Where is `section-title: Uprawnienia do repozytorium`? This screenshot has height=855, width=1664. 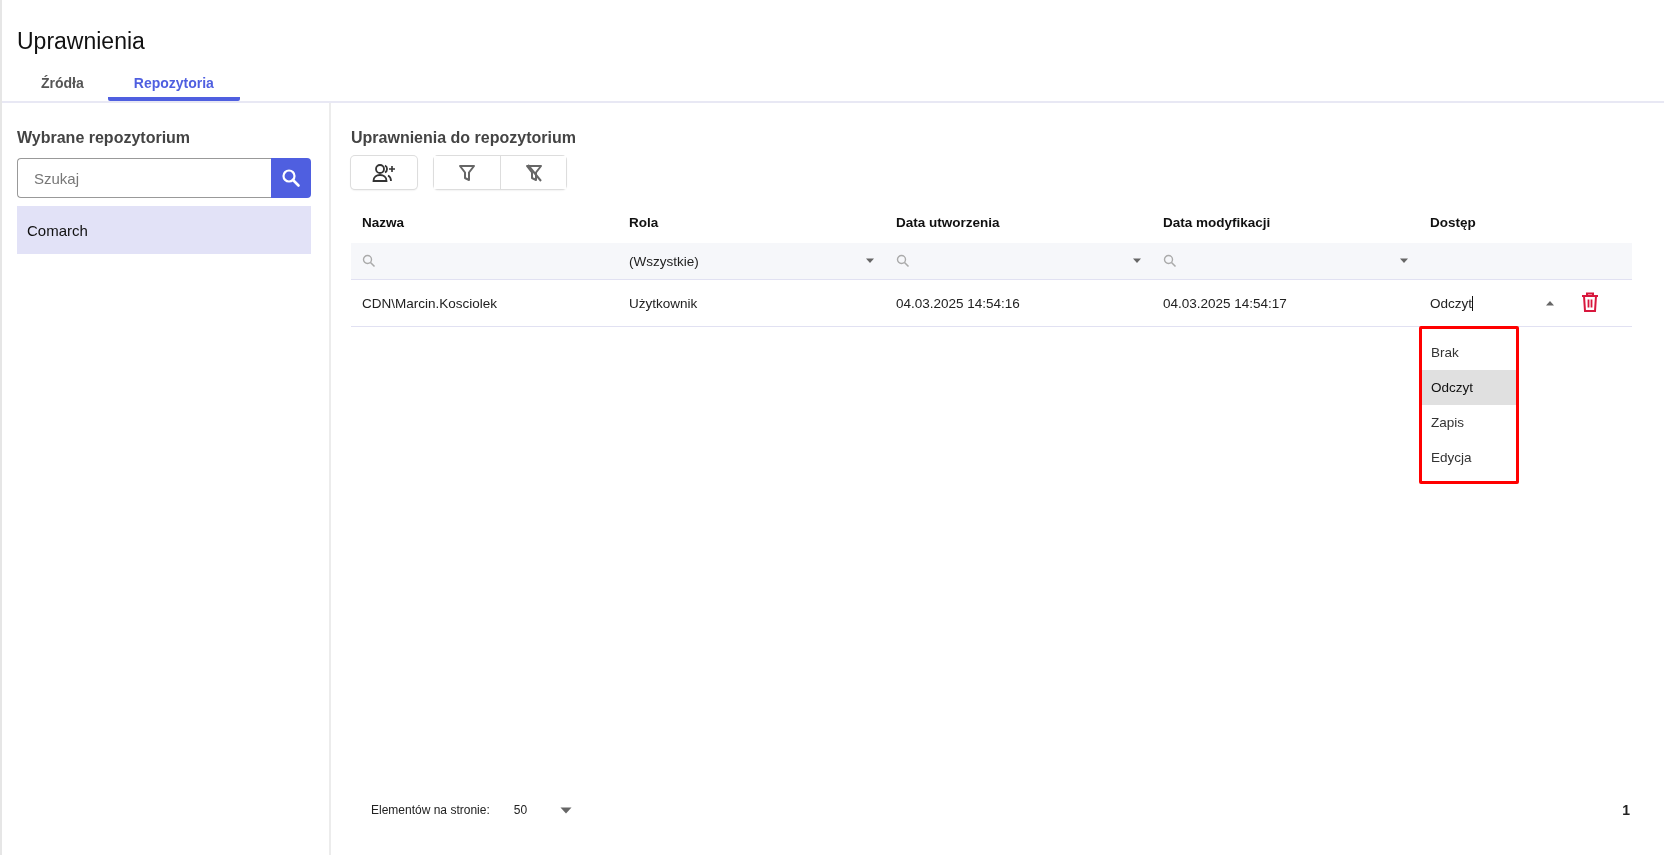 section-title: Uprawnienia do repozytorium is located at coordinates (464, 138).